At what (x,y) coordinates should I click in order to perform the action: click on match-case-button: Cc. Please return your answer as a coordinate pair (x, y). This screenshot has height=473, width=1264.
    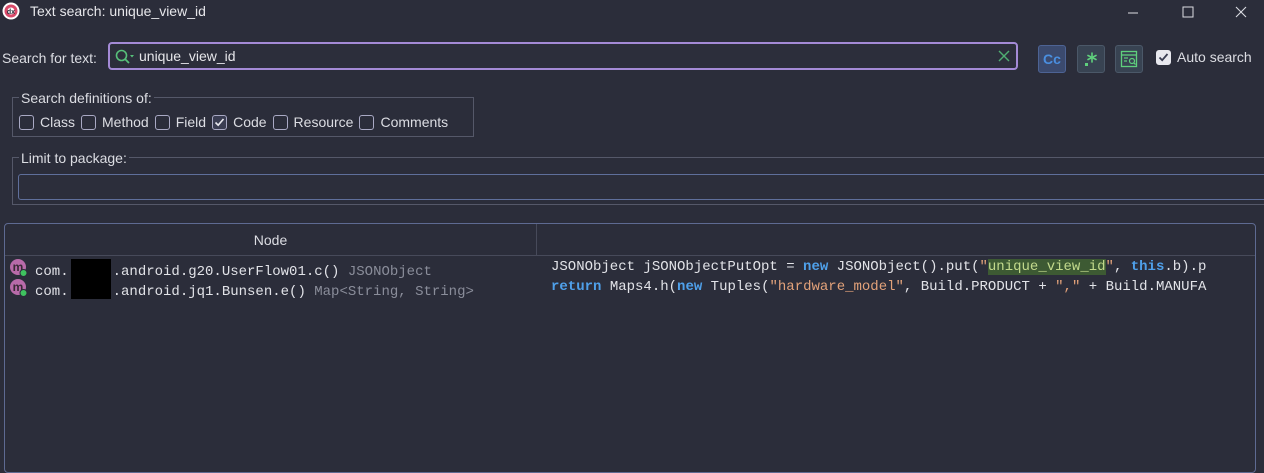
    Looking at the image, I should click on (1052, 59).